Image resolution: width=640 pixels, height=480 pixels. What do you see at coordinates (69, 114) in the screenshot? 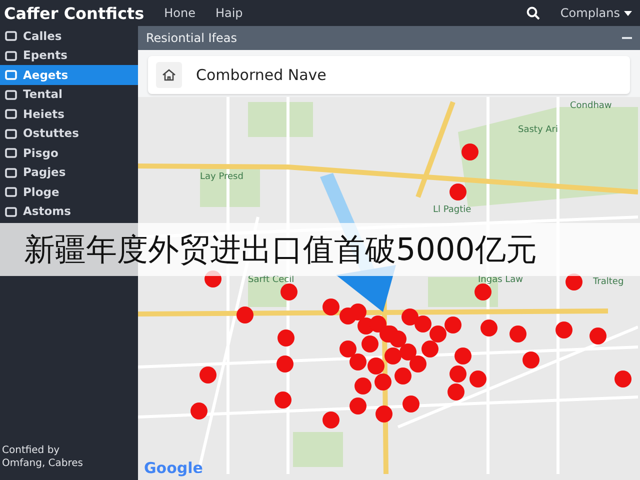
I see `sidebar-item: Heiets` at bounding box center [69, 114].